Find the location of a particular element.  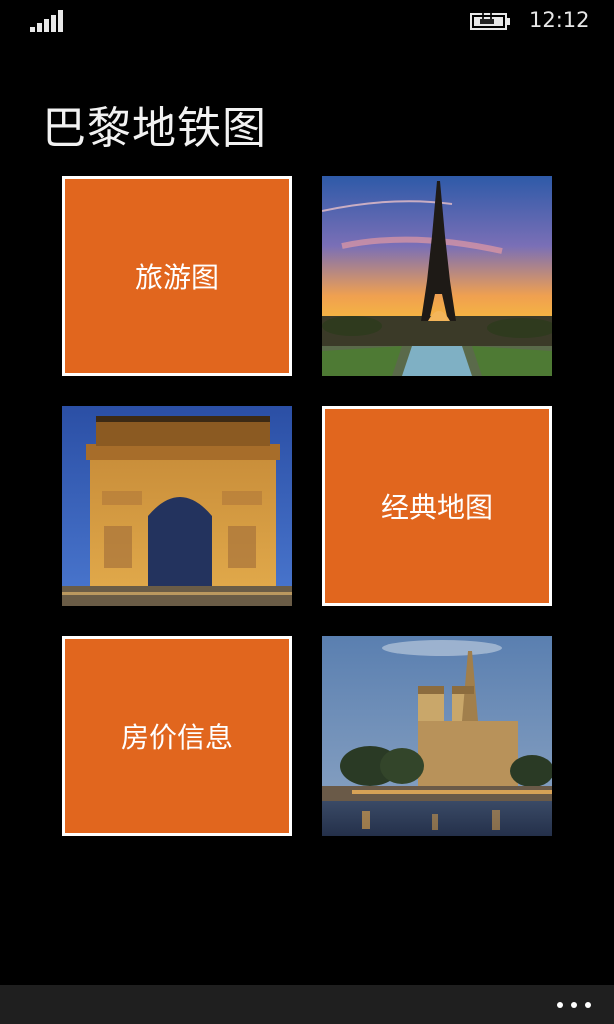

tile-tourist-map: 旅游图 is located at coordinates (177, 276).